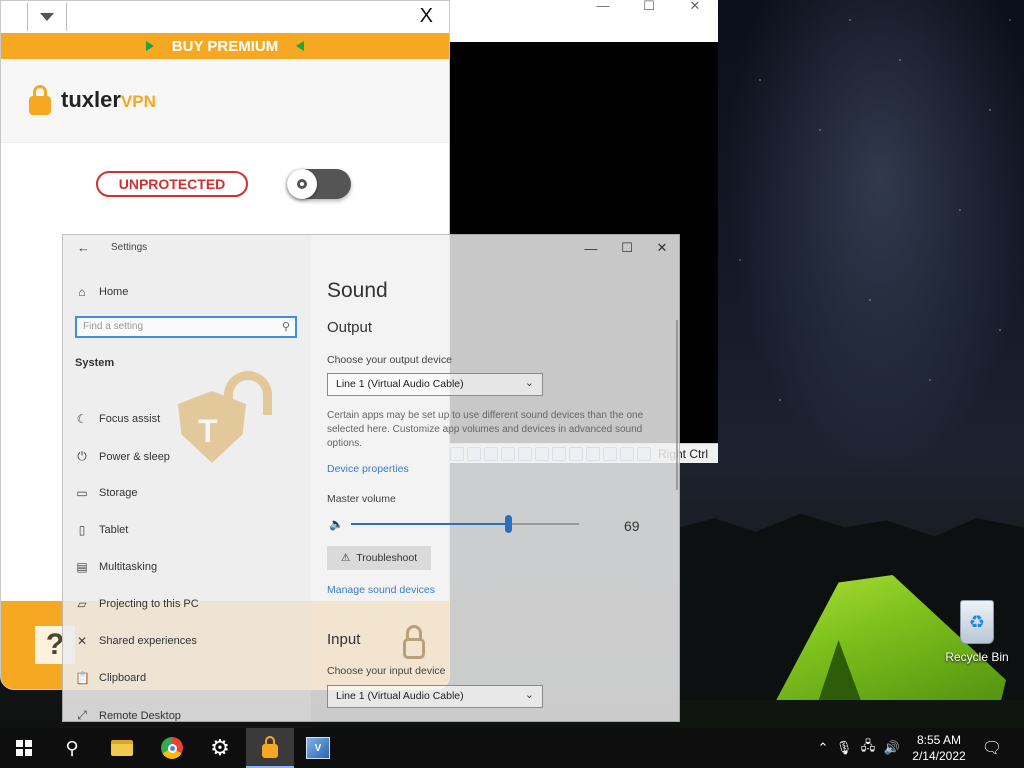 Image resolution: width=1024 pixels, height=768 pixels. Describe the element at coordinates (350, 327) in the screenshot. I see `output-heading: Output` at that location.